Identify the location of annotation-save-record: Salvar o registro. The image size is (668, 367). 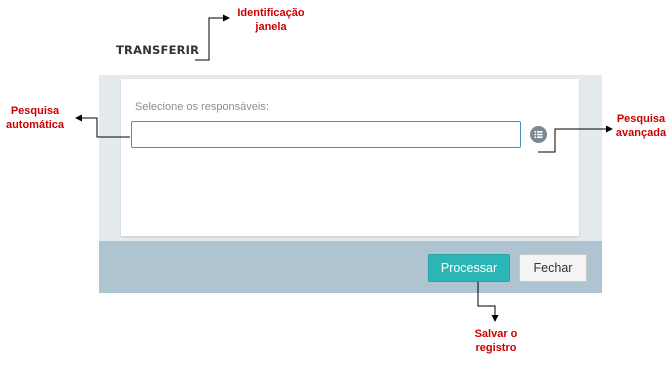
(496, 341).